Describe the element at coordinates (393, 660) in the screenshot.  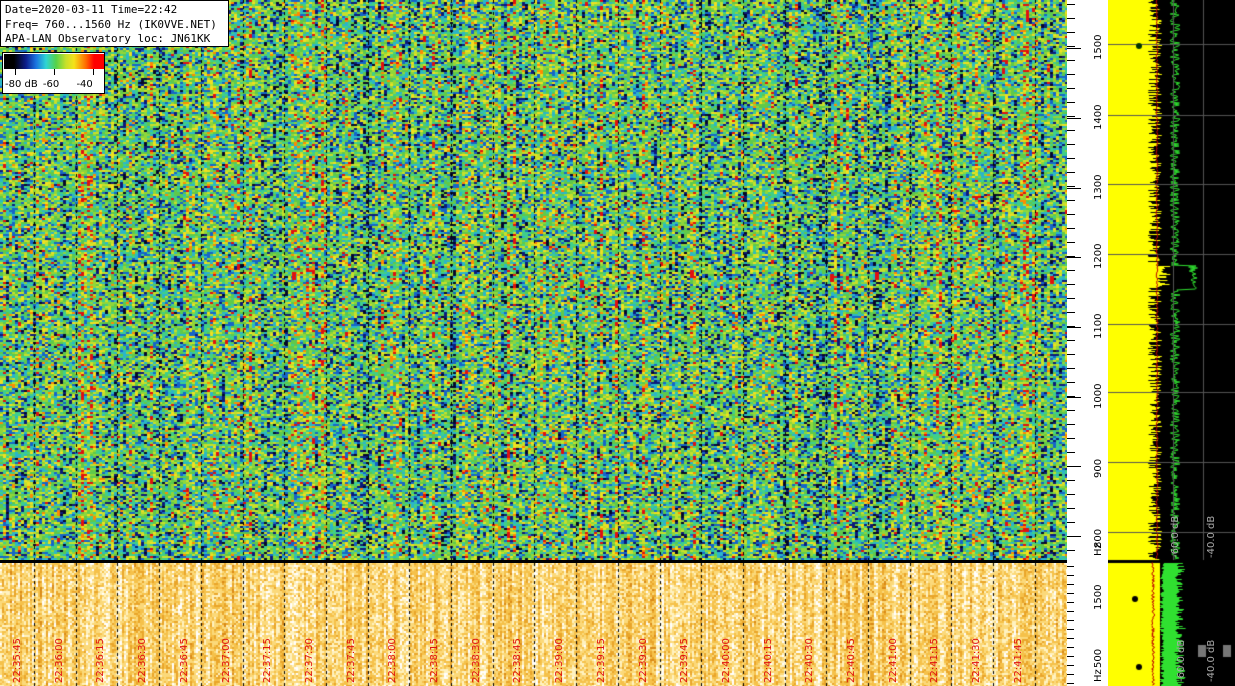
I see `time-label: 22:38:00` at that location.